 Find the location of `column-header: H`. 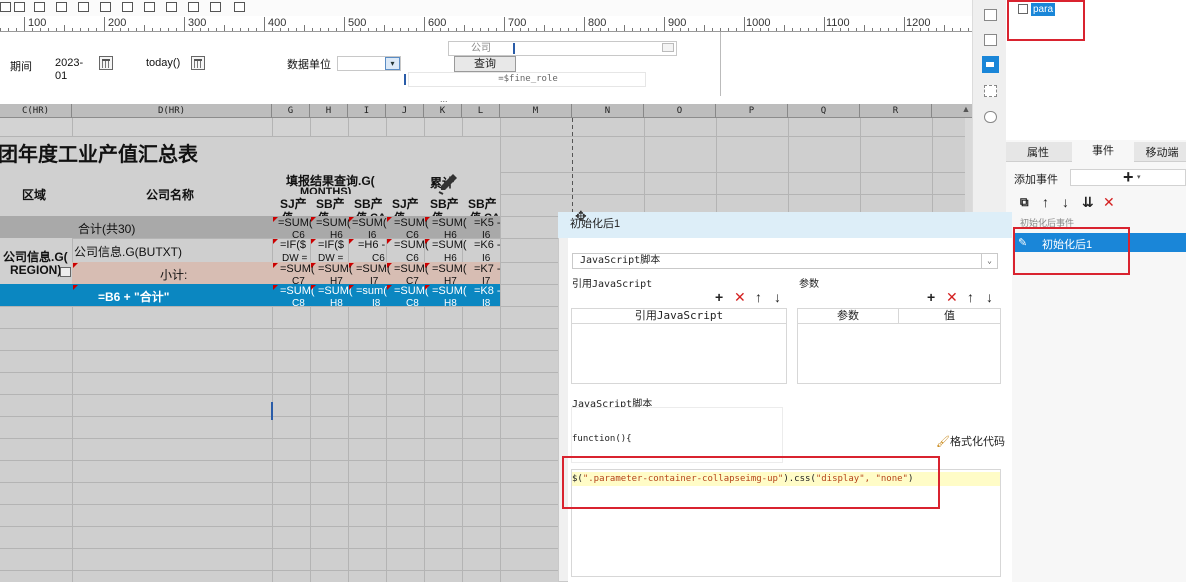

column-header: H is located at coordinates (329, 111).